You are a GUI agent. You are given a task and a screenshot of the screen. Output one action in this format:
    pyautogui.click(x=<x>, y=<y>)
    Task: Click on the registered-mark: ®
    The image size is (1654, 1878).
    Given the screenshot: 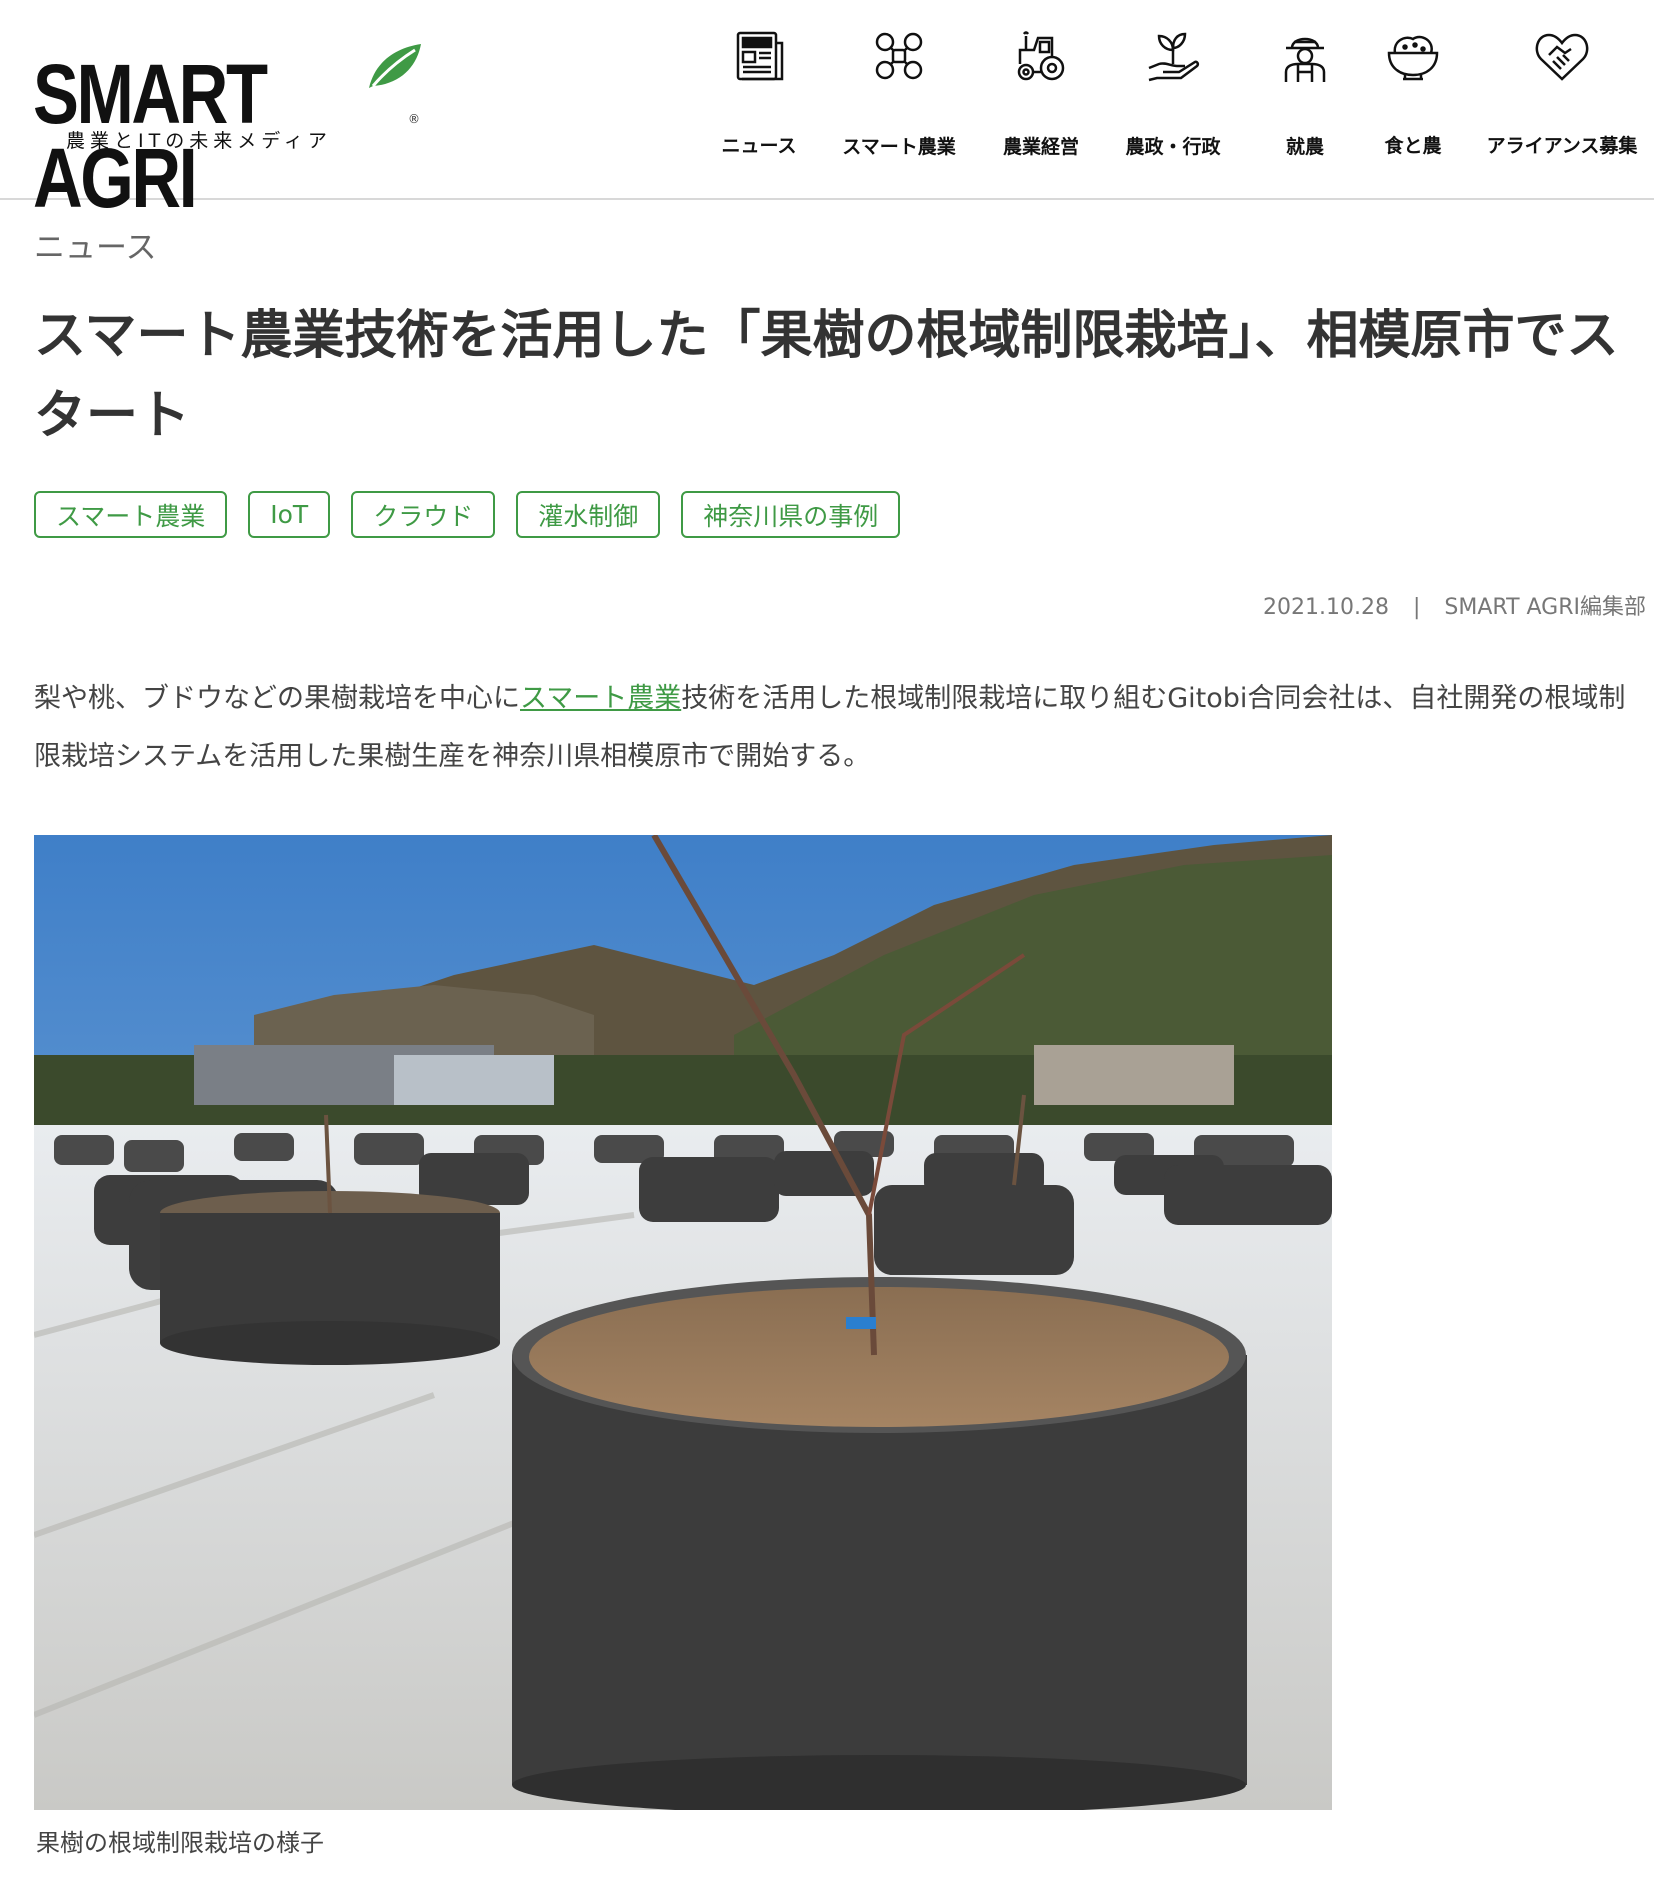 What is the action you would take?
    pyautogui.click(x=414, y=119)
    